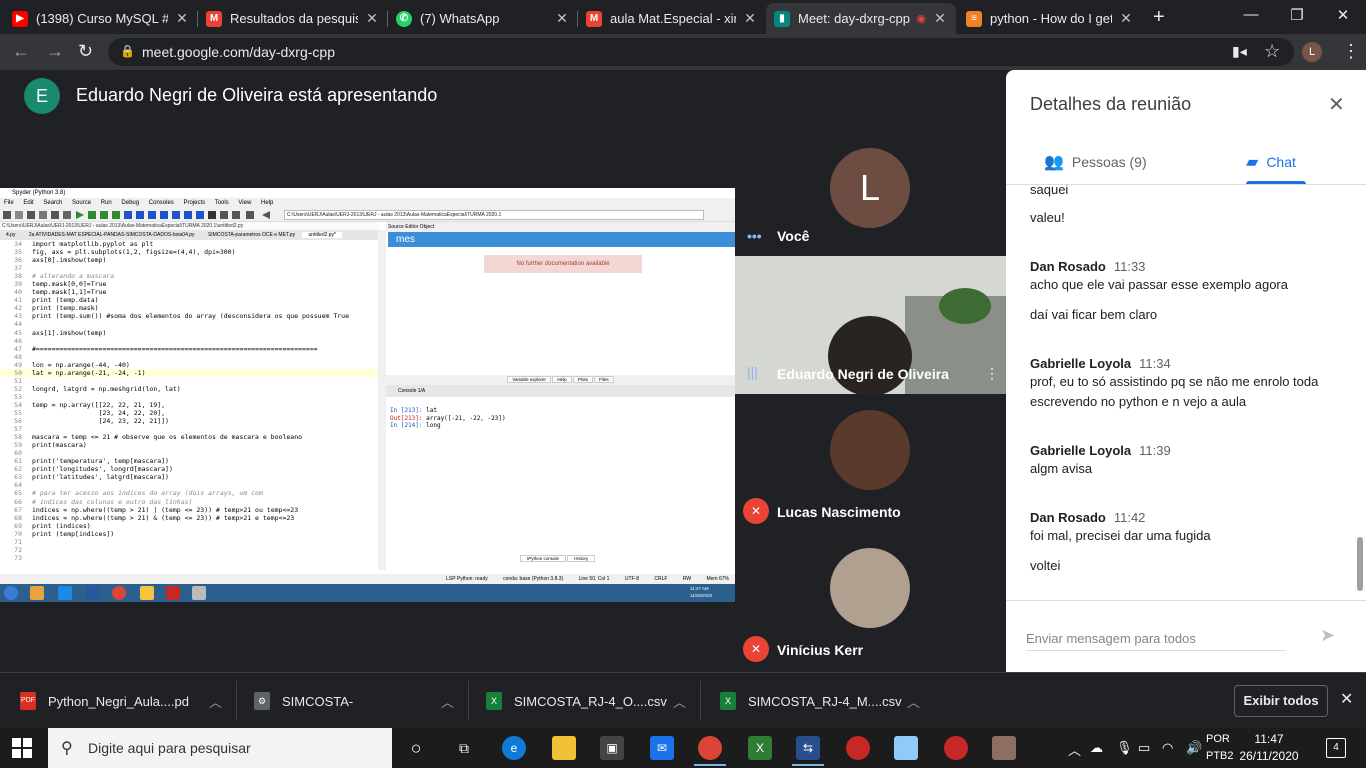  I want to click on microphone-icon: 🎙, so click(1124, 748).